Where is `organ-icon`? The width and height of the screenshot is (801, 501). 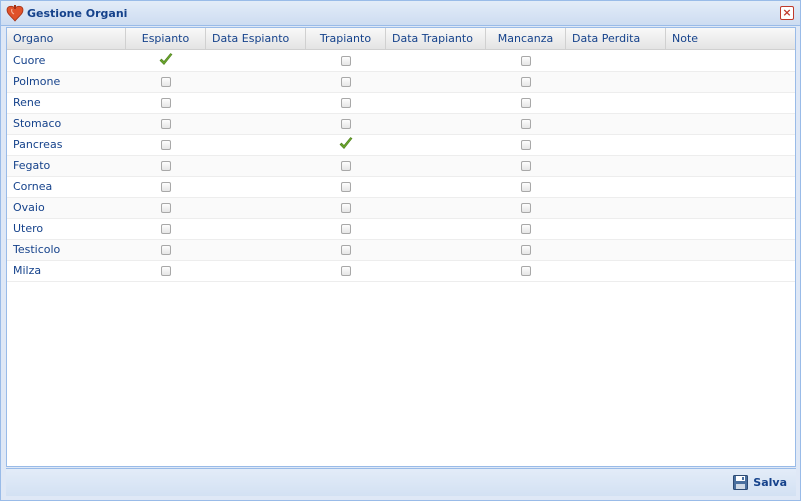
organ-icon is located at coordinates (15, 13).